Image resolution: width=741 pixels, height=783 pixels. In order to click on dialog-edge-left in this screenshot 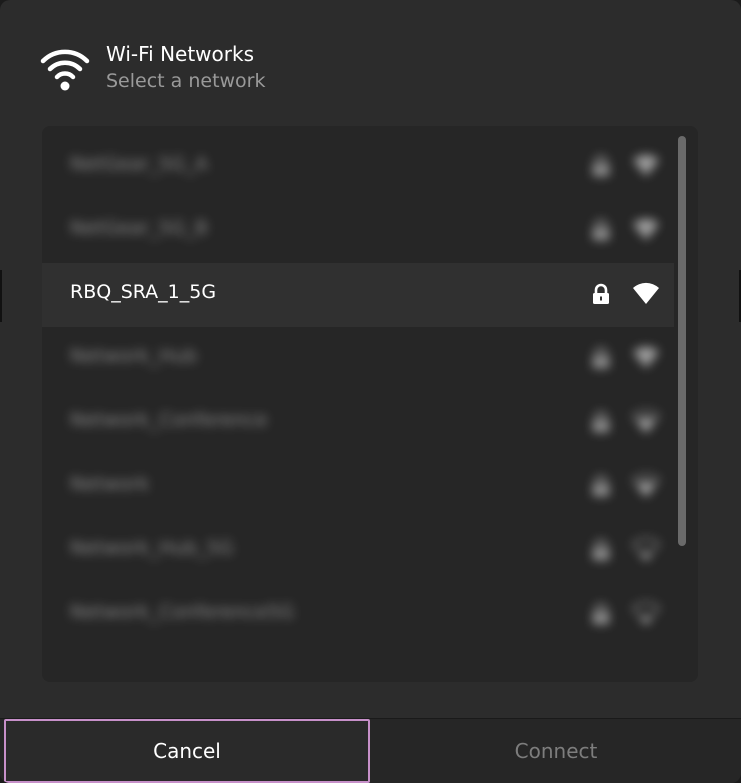, I will do `click(1, 296)`.